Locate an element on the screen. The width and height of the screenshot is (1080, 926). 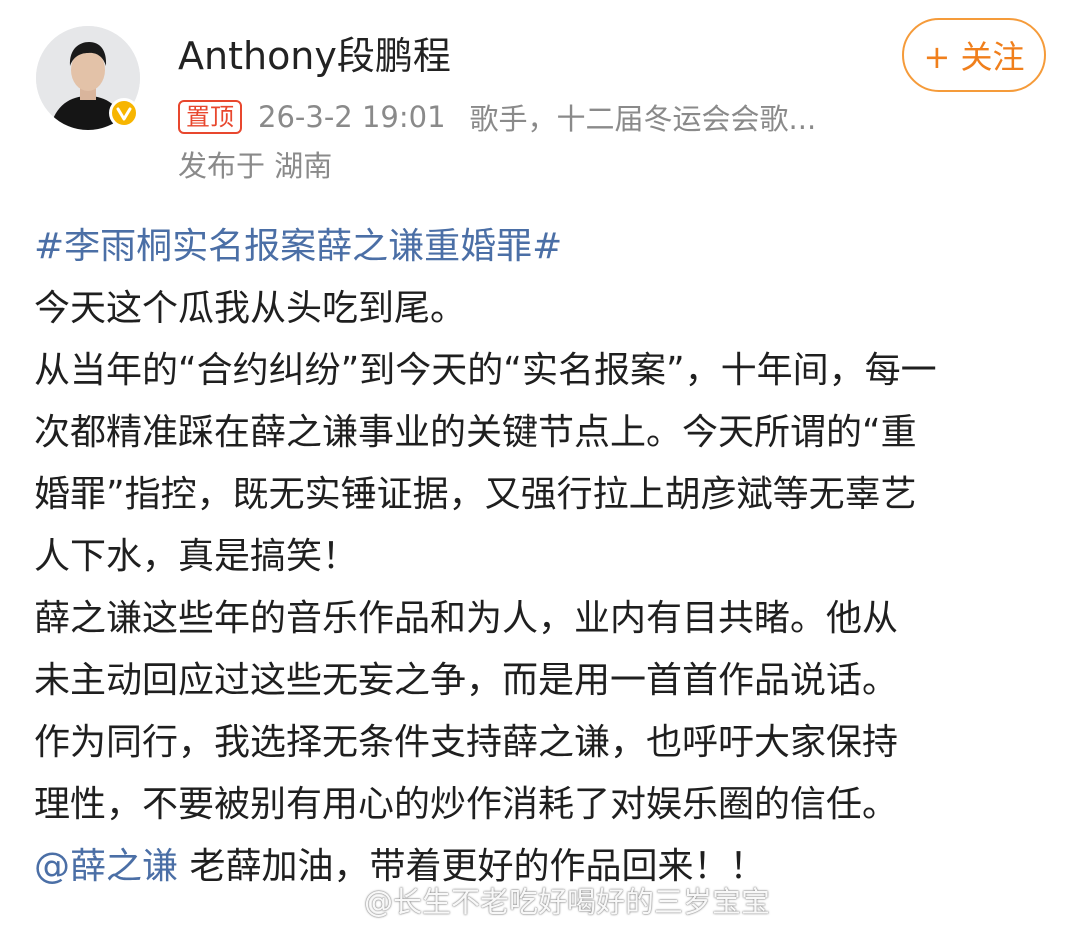
post-text-line: 理性，不要被别有用心的炒作消耗了对娱乐圈的信任。 is located at coordinates (466, 804).